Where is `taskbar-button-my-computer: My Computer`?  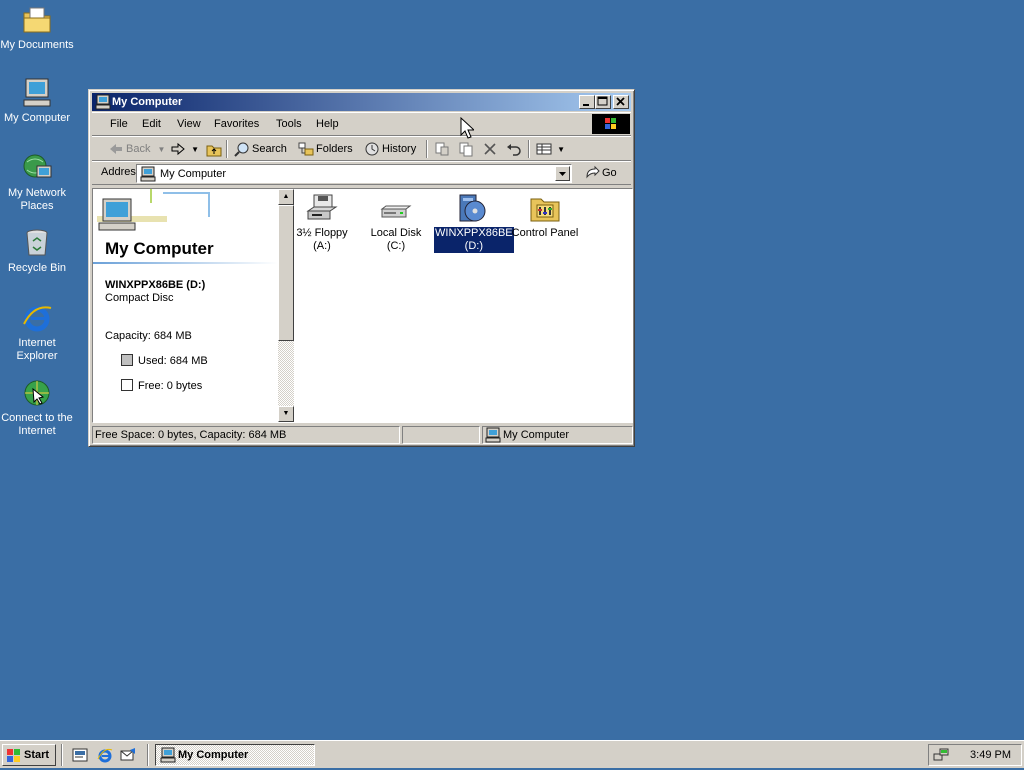 taskbar-button-my-computer: My Computer is located at coordinates (235, 755).